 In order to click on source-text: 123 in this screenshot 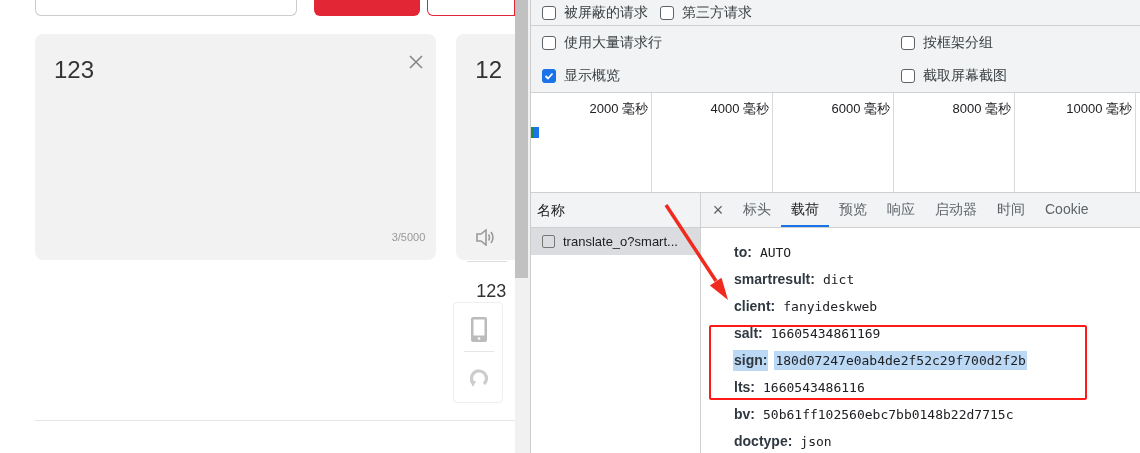, I will do `click(74, 70)`.